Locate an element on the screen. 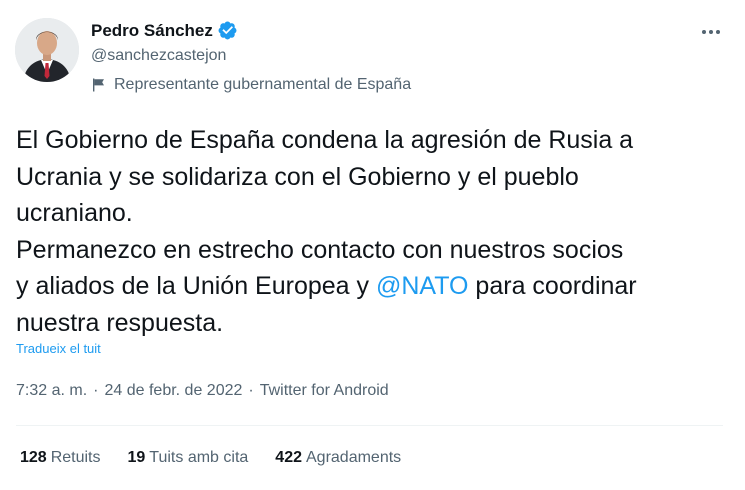 The width and height of the screenshot is (745, 490). tweet-source: Twitter for Android is located at coordinates (324, 390).